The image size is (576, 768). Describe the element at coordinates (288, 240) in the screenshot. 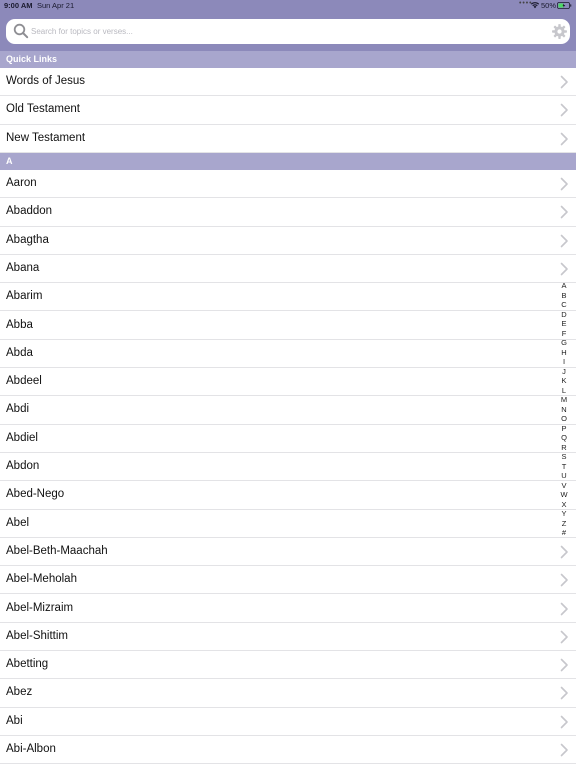

I see `topic-row: Abagtha` at that location.